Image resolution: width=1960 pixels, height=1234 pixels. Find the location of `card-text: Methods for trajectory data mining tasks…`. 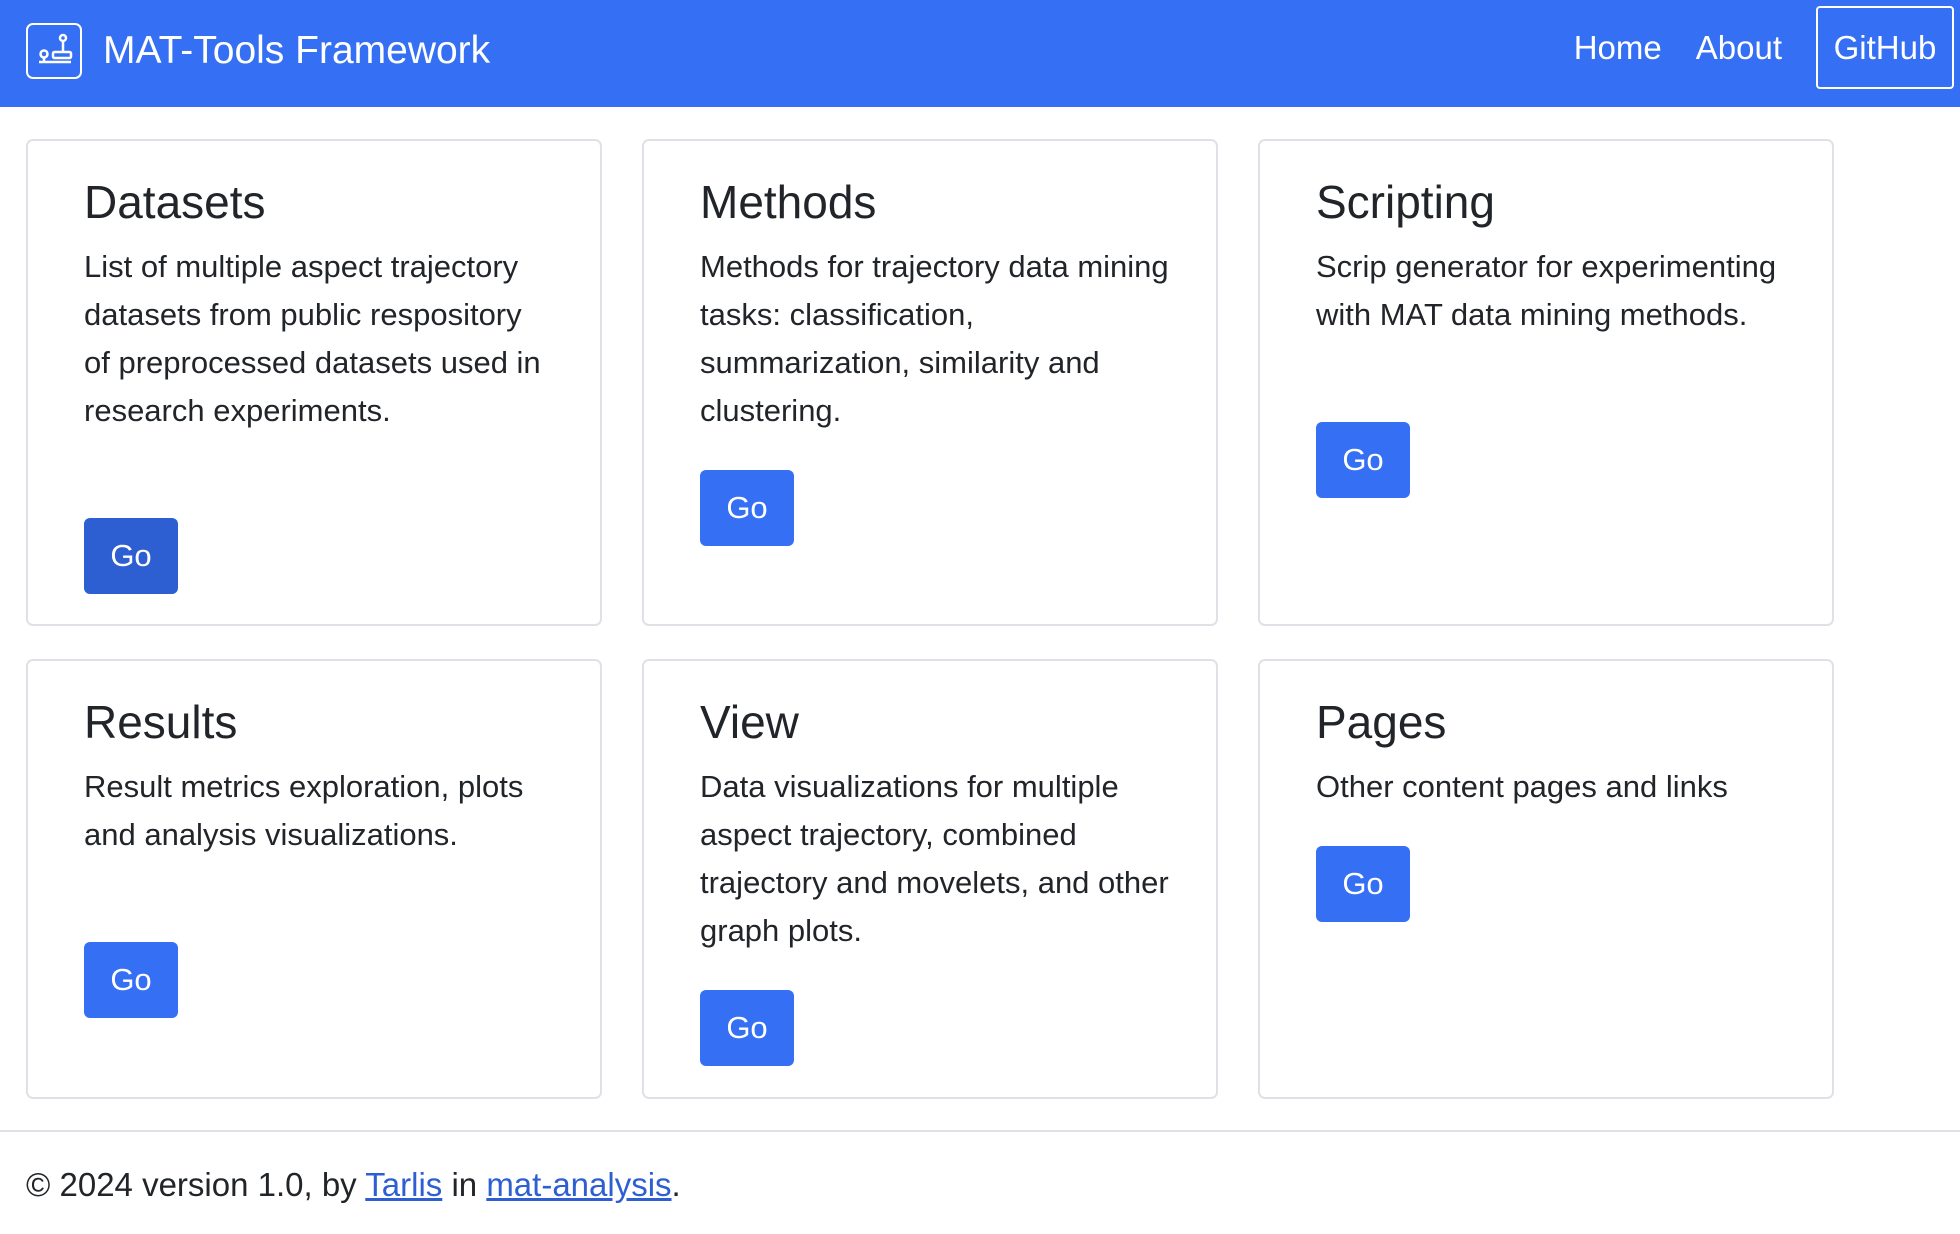

card-text: Methods for trajectory data mining tasks… is located at coordinates (934, 338).